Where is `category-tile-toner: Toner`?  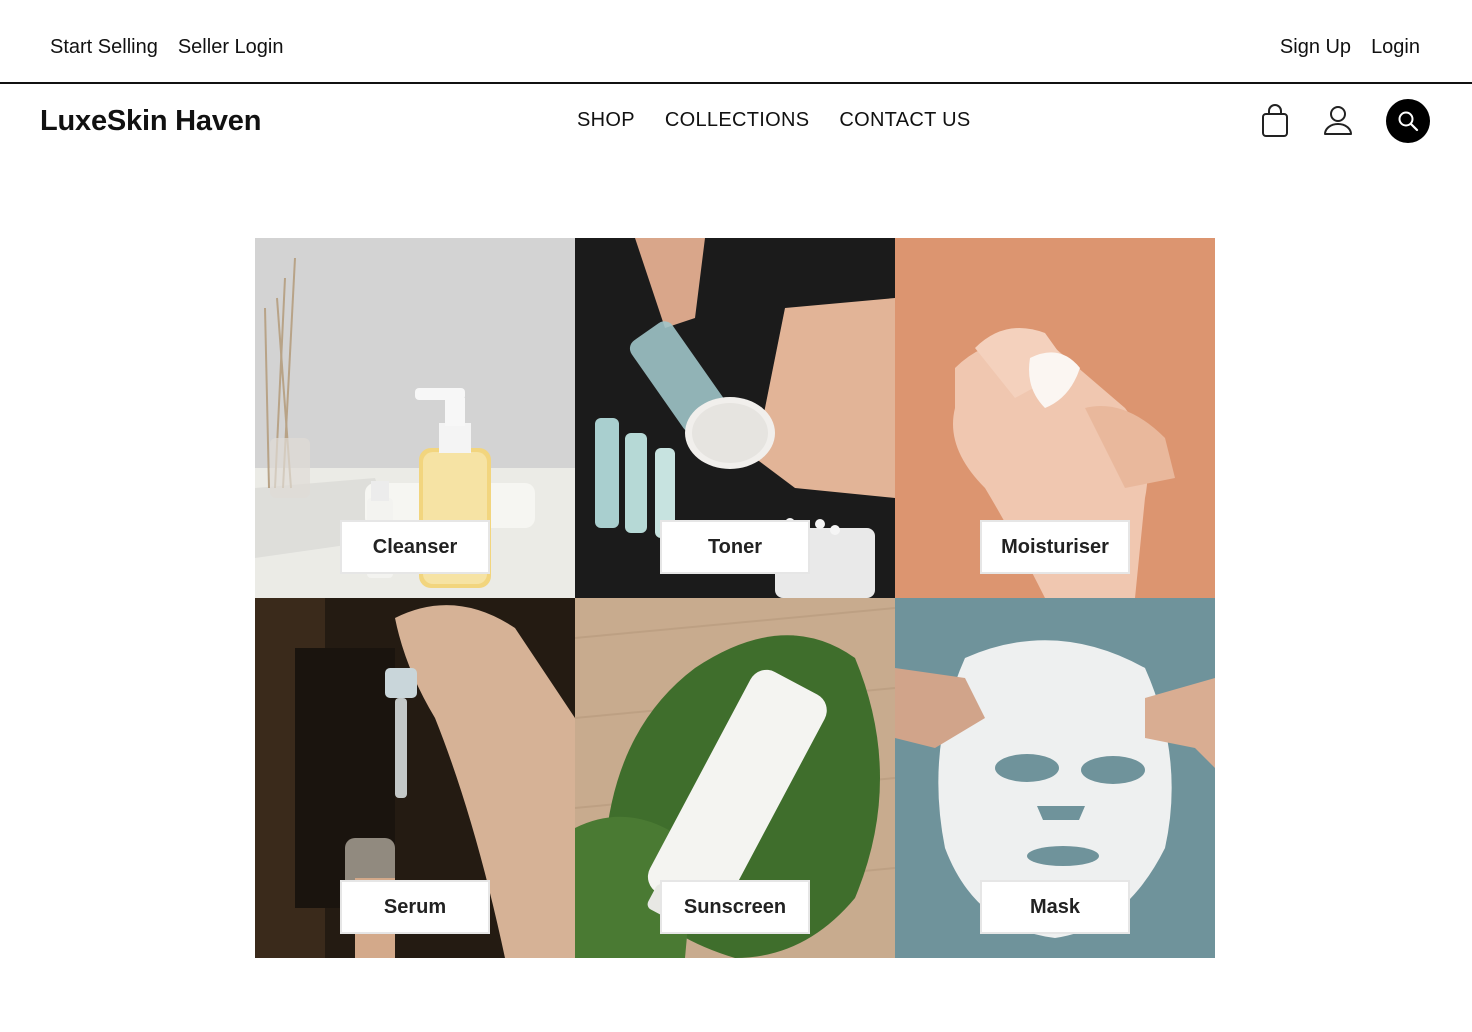 category-tile-toner: Toner is located at coordinates (735, 418).